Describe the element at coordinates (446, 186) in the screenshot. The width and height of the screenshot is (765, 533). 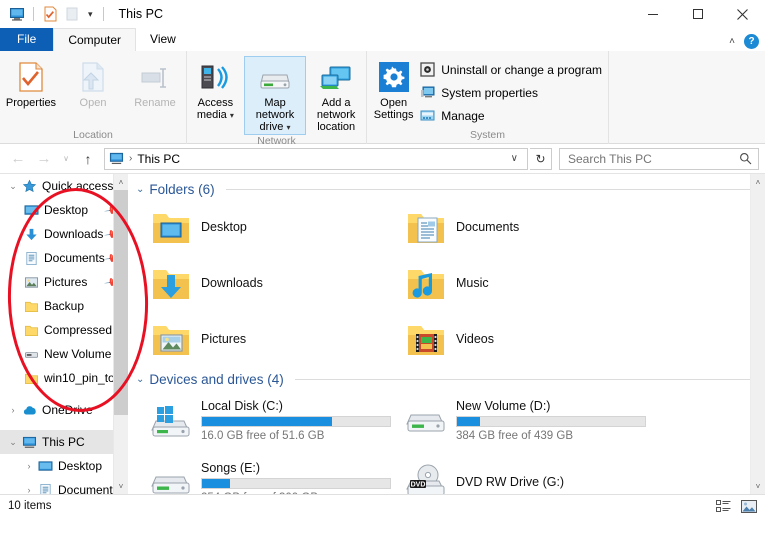
I see `group-header-folders: ⌄ Folders (6)` at that location.